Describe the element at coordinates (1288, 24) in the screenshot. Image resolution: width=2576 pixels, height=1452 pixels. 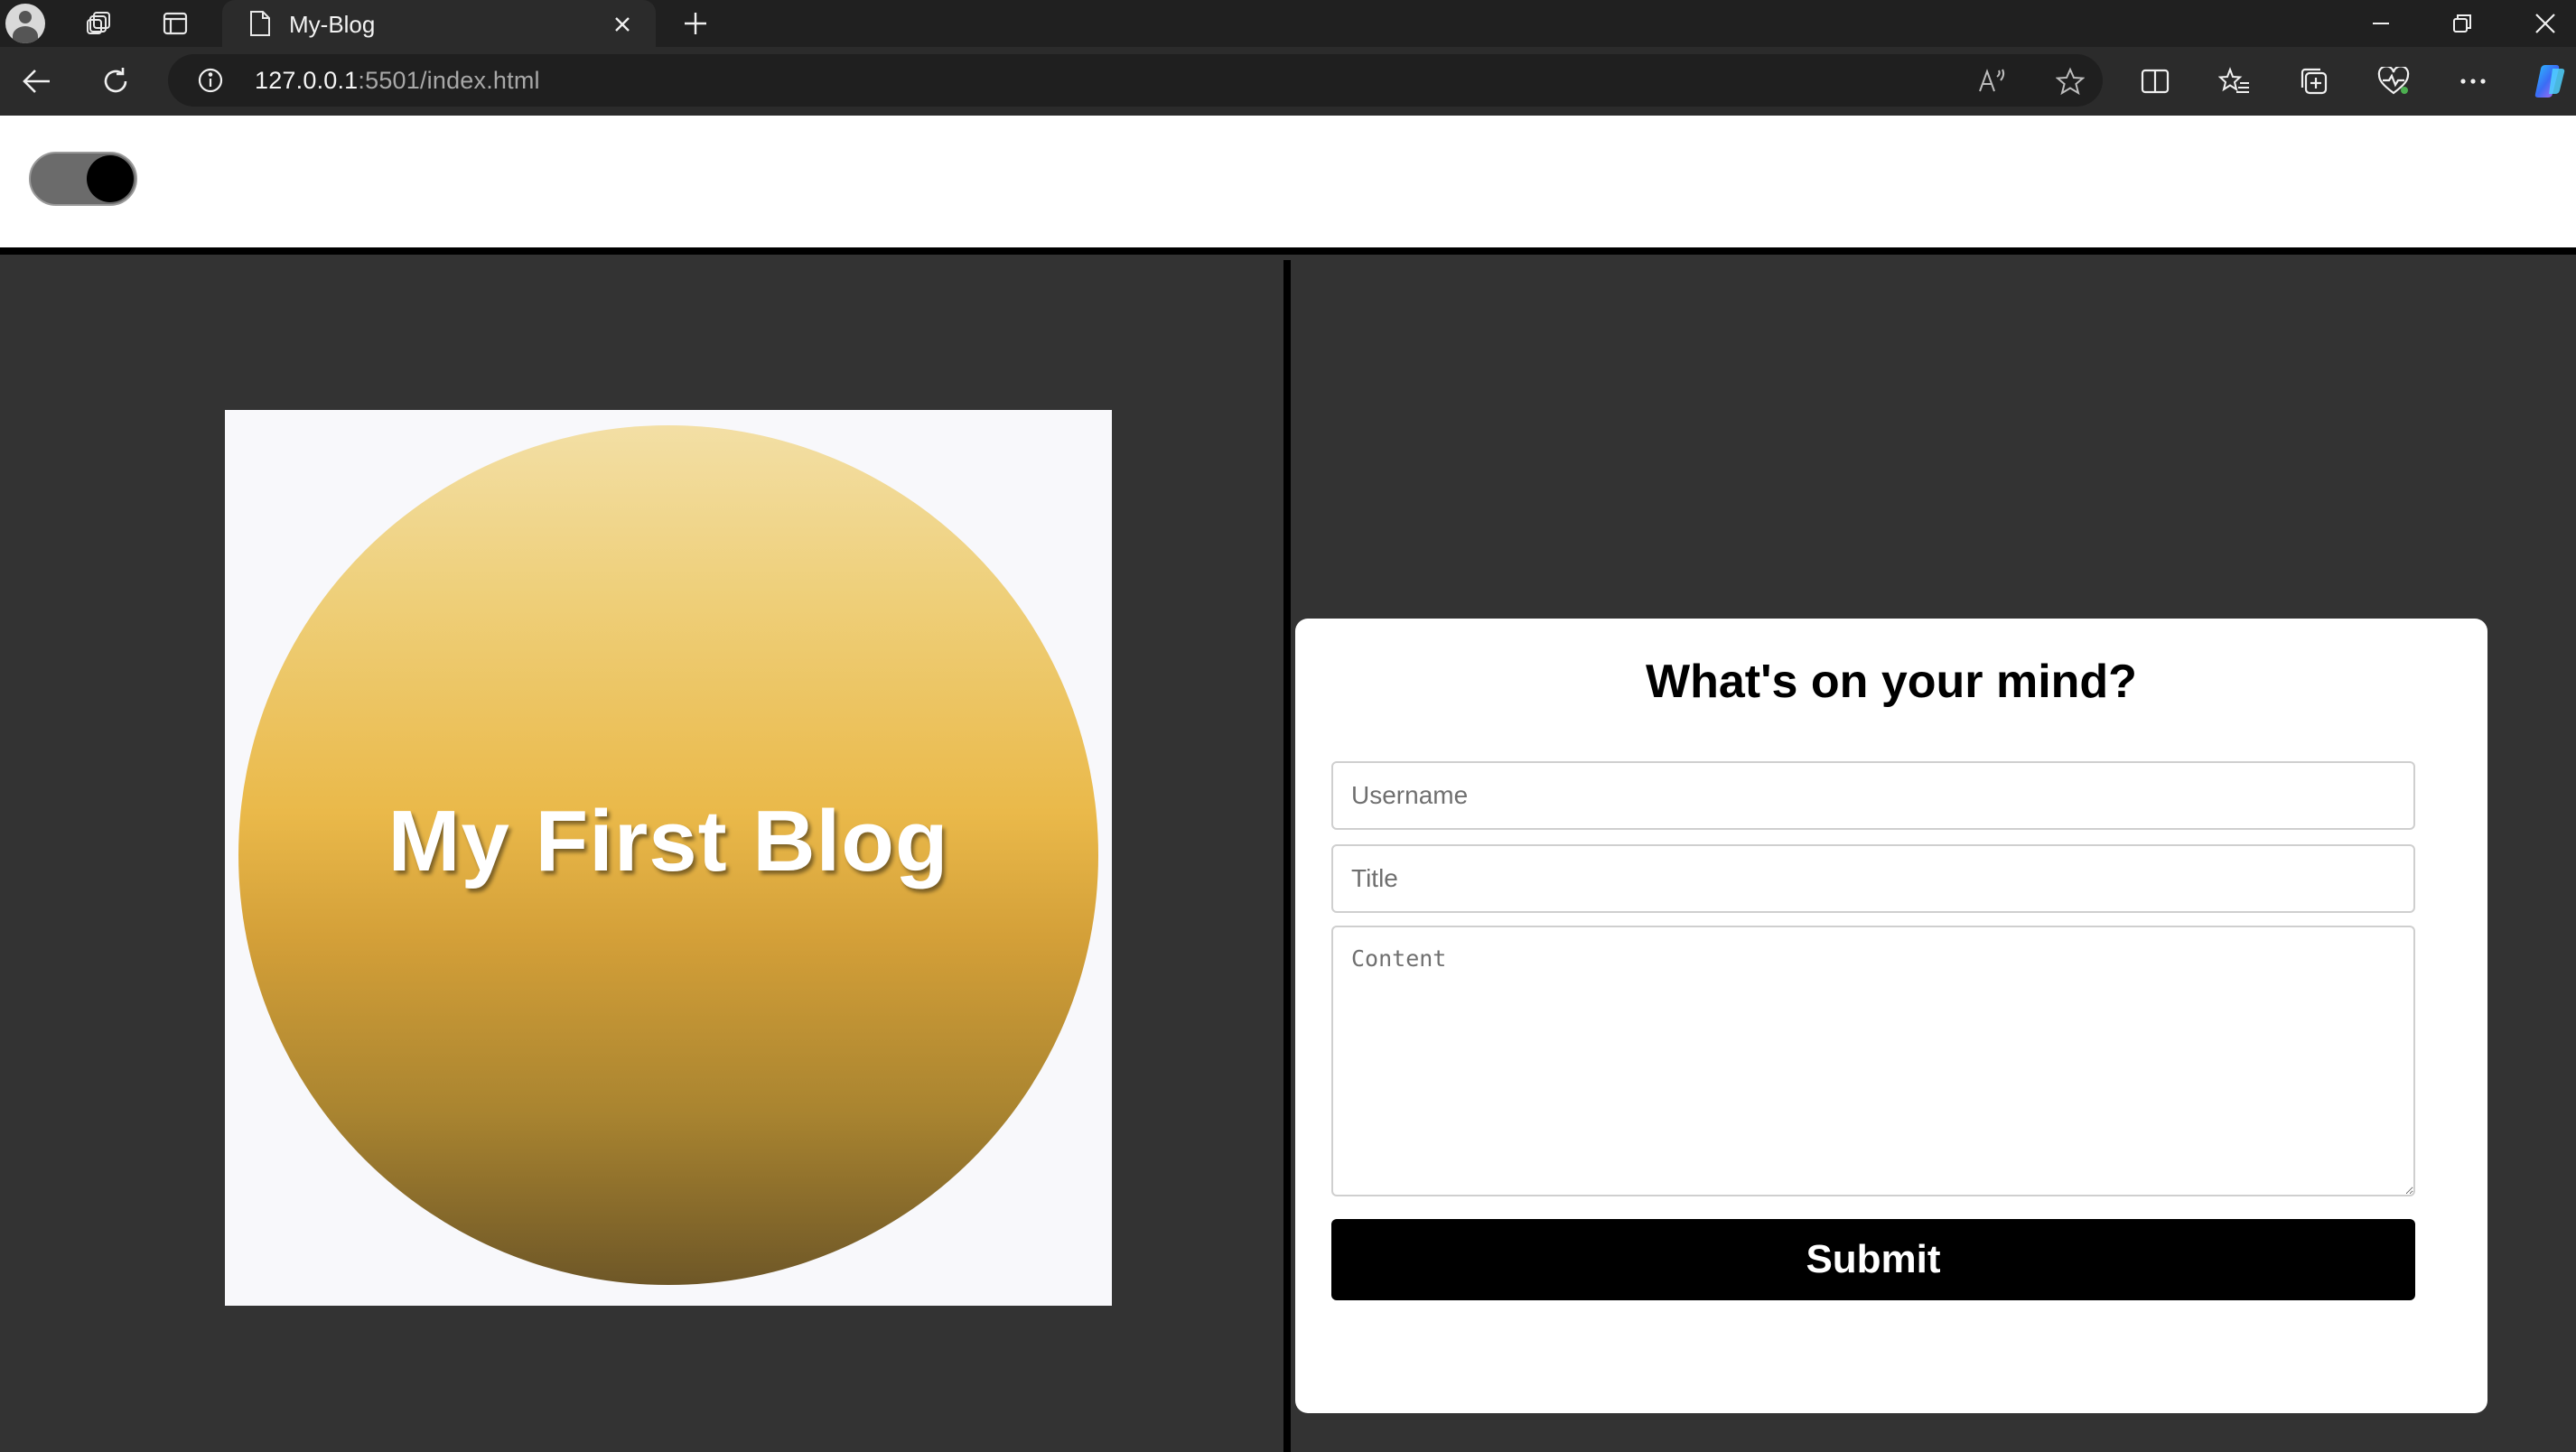
I see `browser-tab-strip: My-Blog` at that location.